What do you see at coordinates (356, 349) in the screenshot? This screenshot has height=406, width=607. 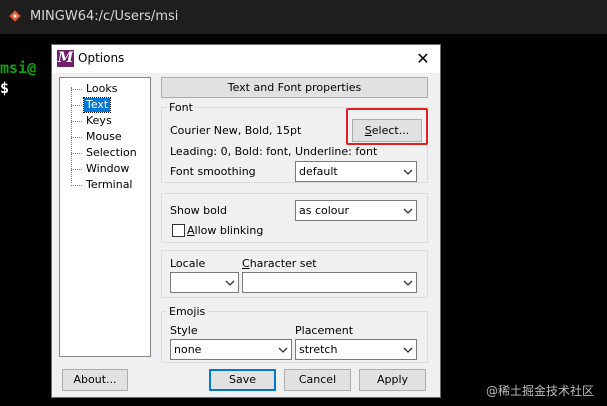 I see `emoji-placement-select: stretch` at bounding box center [356, 349].